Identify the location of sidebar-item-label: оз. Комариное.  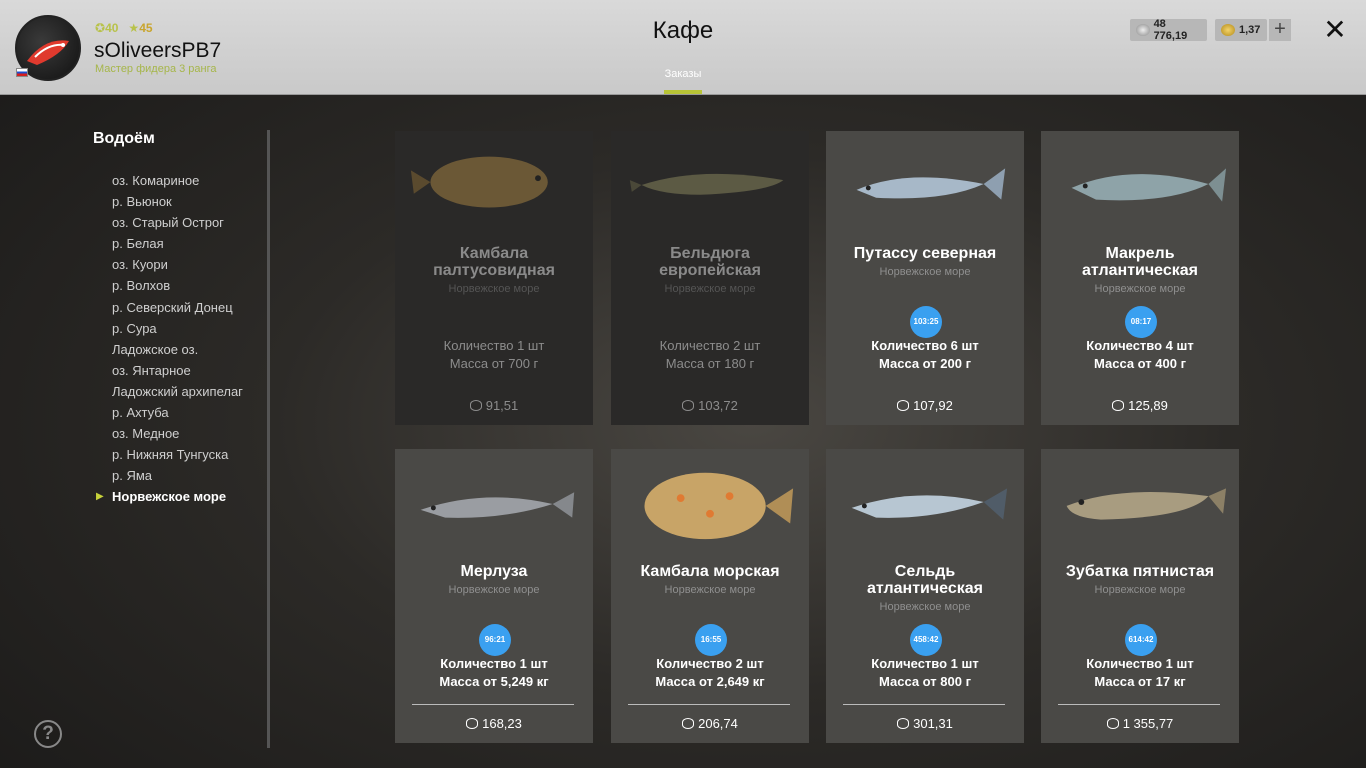
(156, 180).